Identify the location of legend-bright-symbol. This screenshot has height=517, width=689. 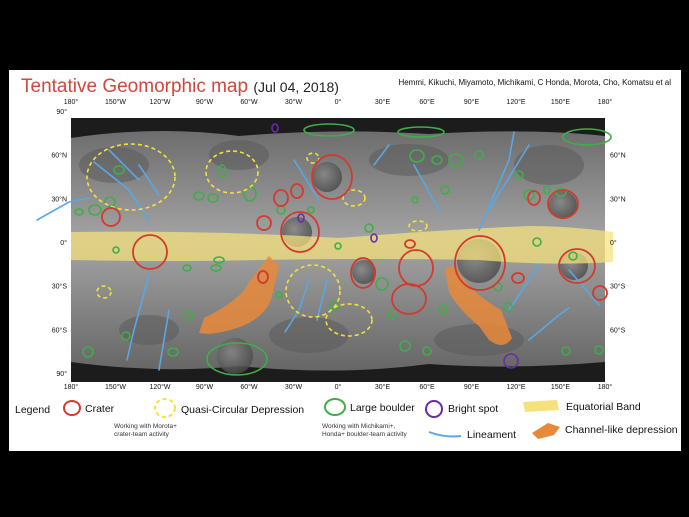
(434, 409).